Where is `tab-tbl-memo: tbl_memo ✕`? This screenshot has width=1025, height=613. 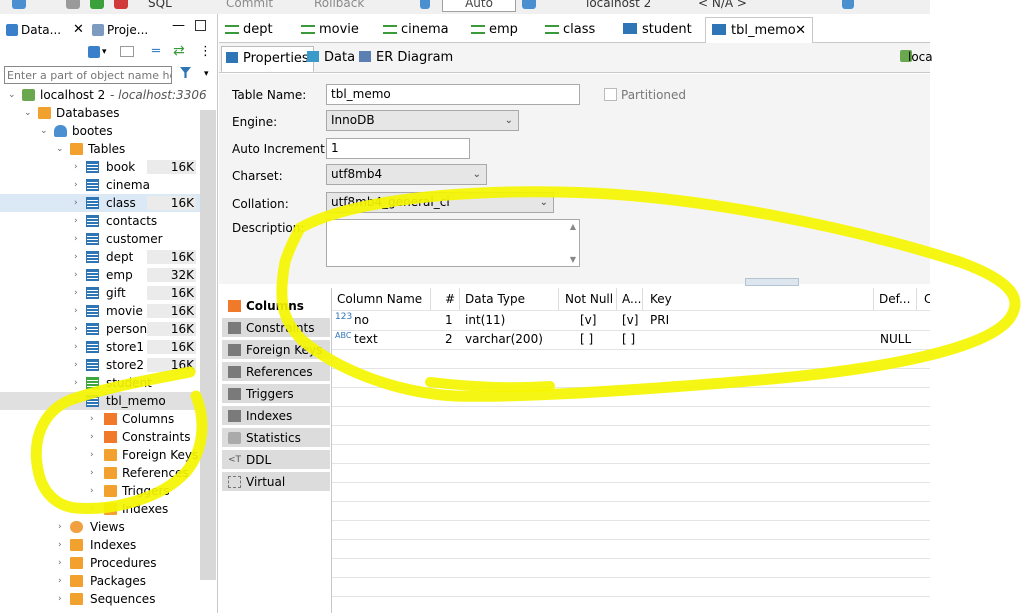
tab-tbl-memo: tbl_memo ✕ is located at coordinates (759, 30).